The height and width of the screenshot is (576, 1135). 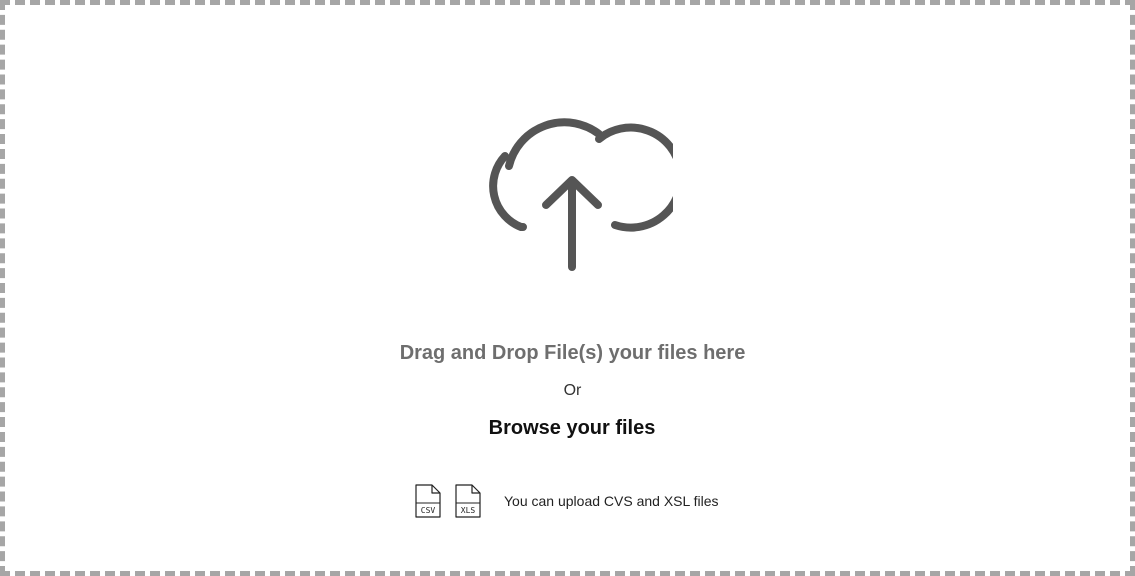 What do you see at coordinates (611, 501) in the screenshot?
I see `supported-formats-hint: You can upload CVS and XSL files` at bounding box center [611, 501].